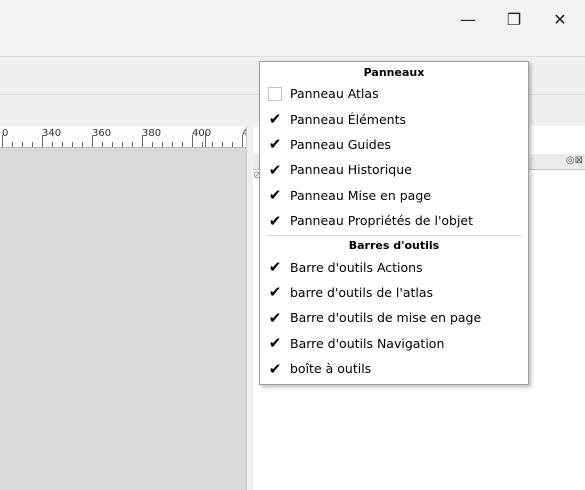 Image resolution: width=585 pixels, height=490 pixels. Describe the element at coordinates (348, 119) in the screenshot. I see `menu-item-label: Panneau Éléments` at that location.